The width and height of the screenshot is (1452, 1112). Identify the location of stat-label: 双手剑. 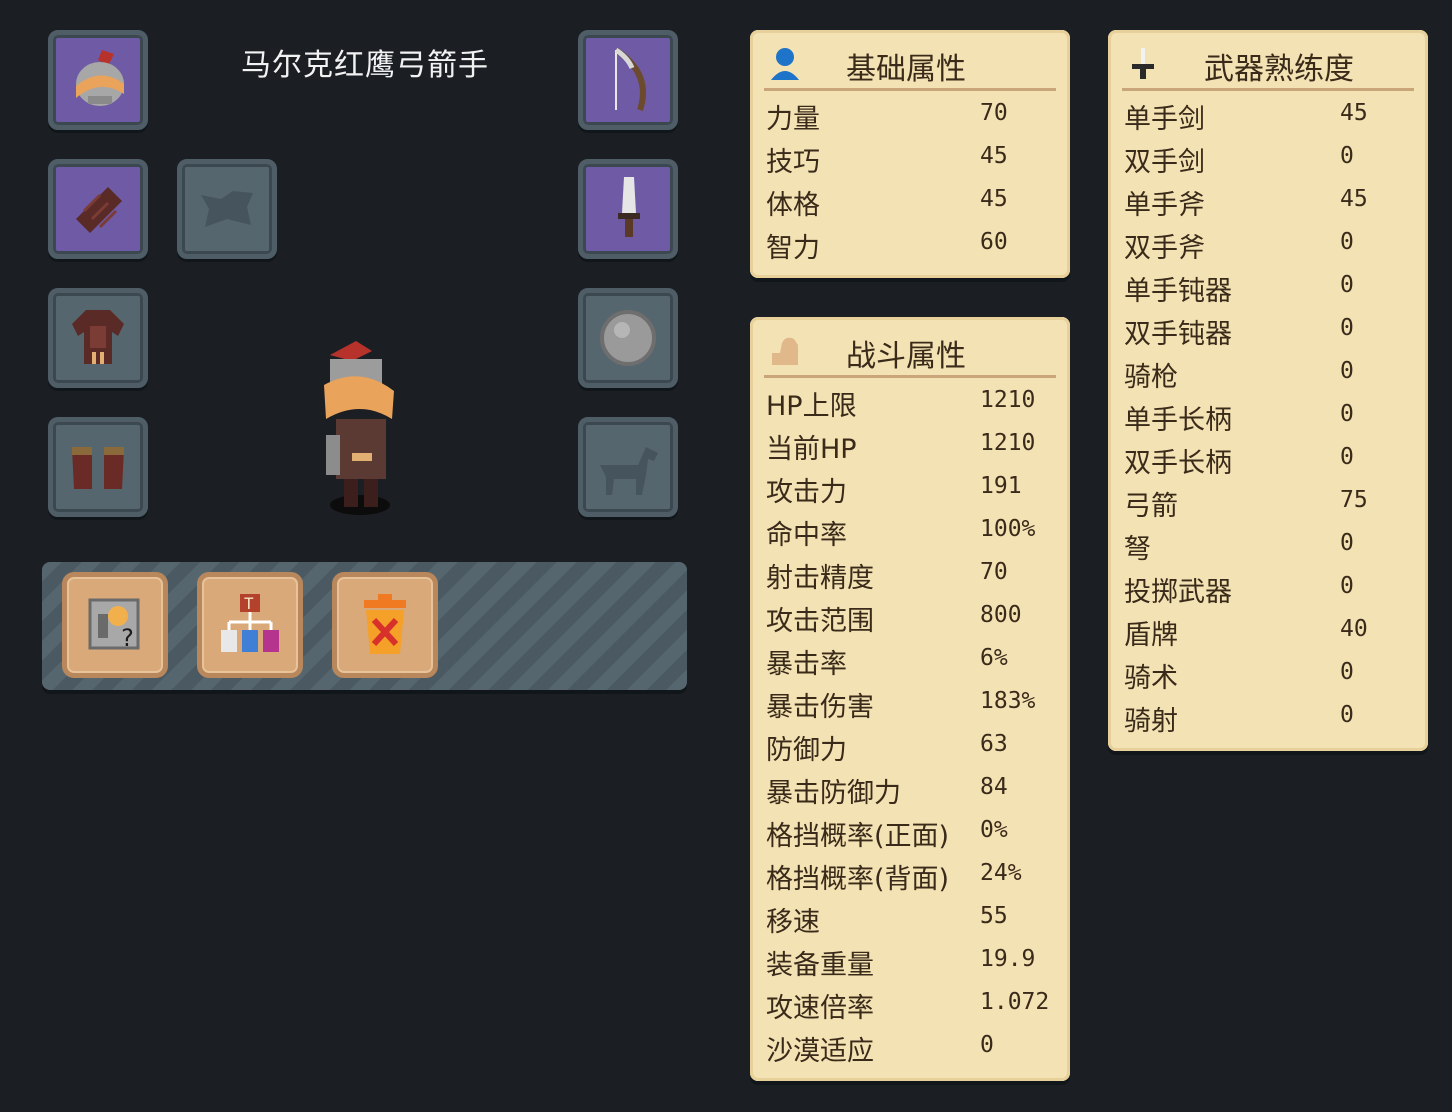
(1164, 162).